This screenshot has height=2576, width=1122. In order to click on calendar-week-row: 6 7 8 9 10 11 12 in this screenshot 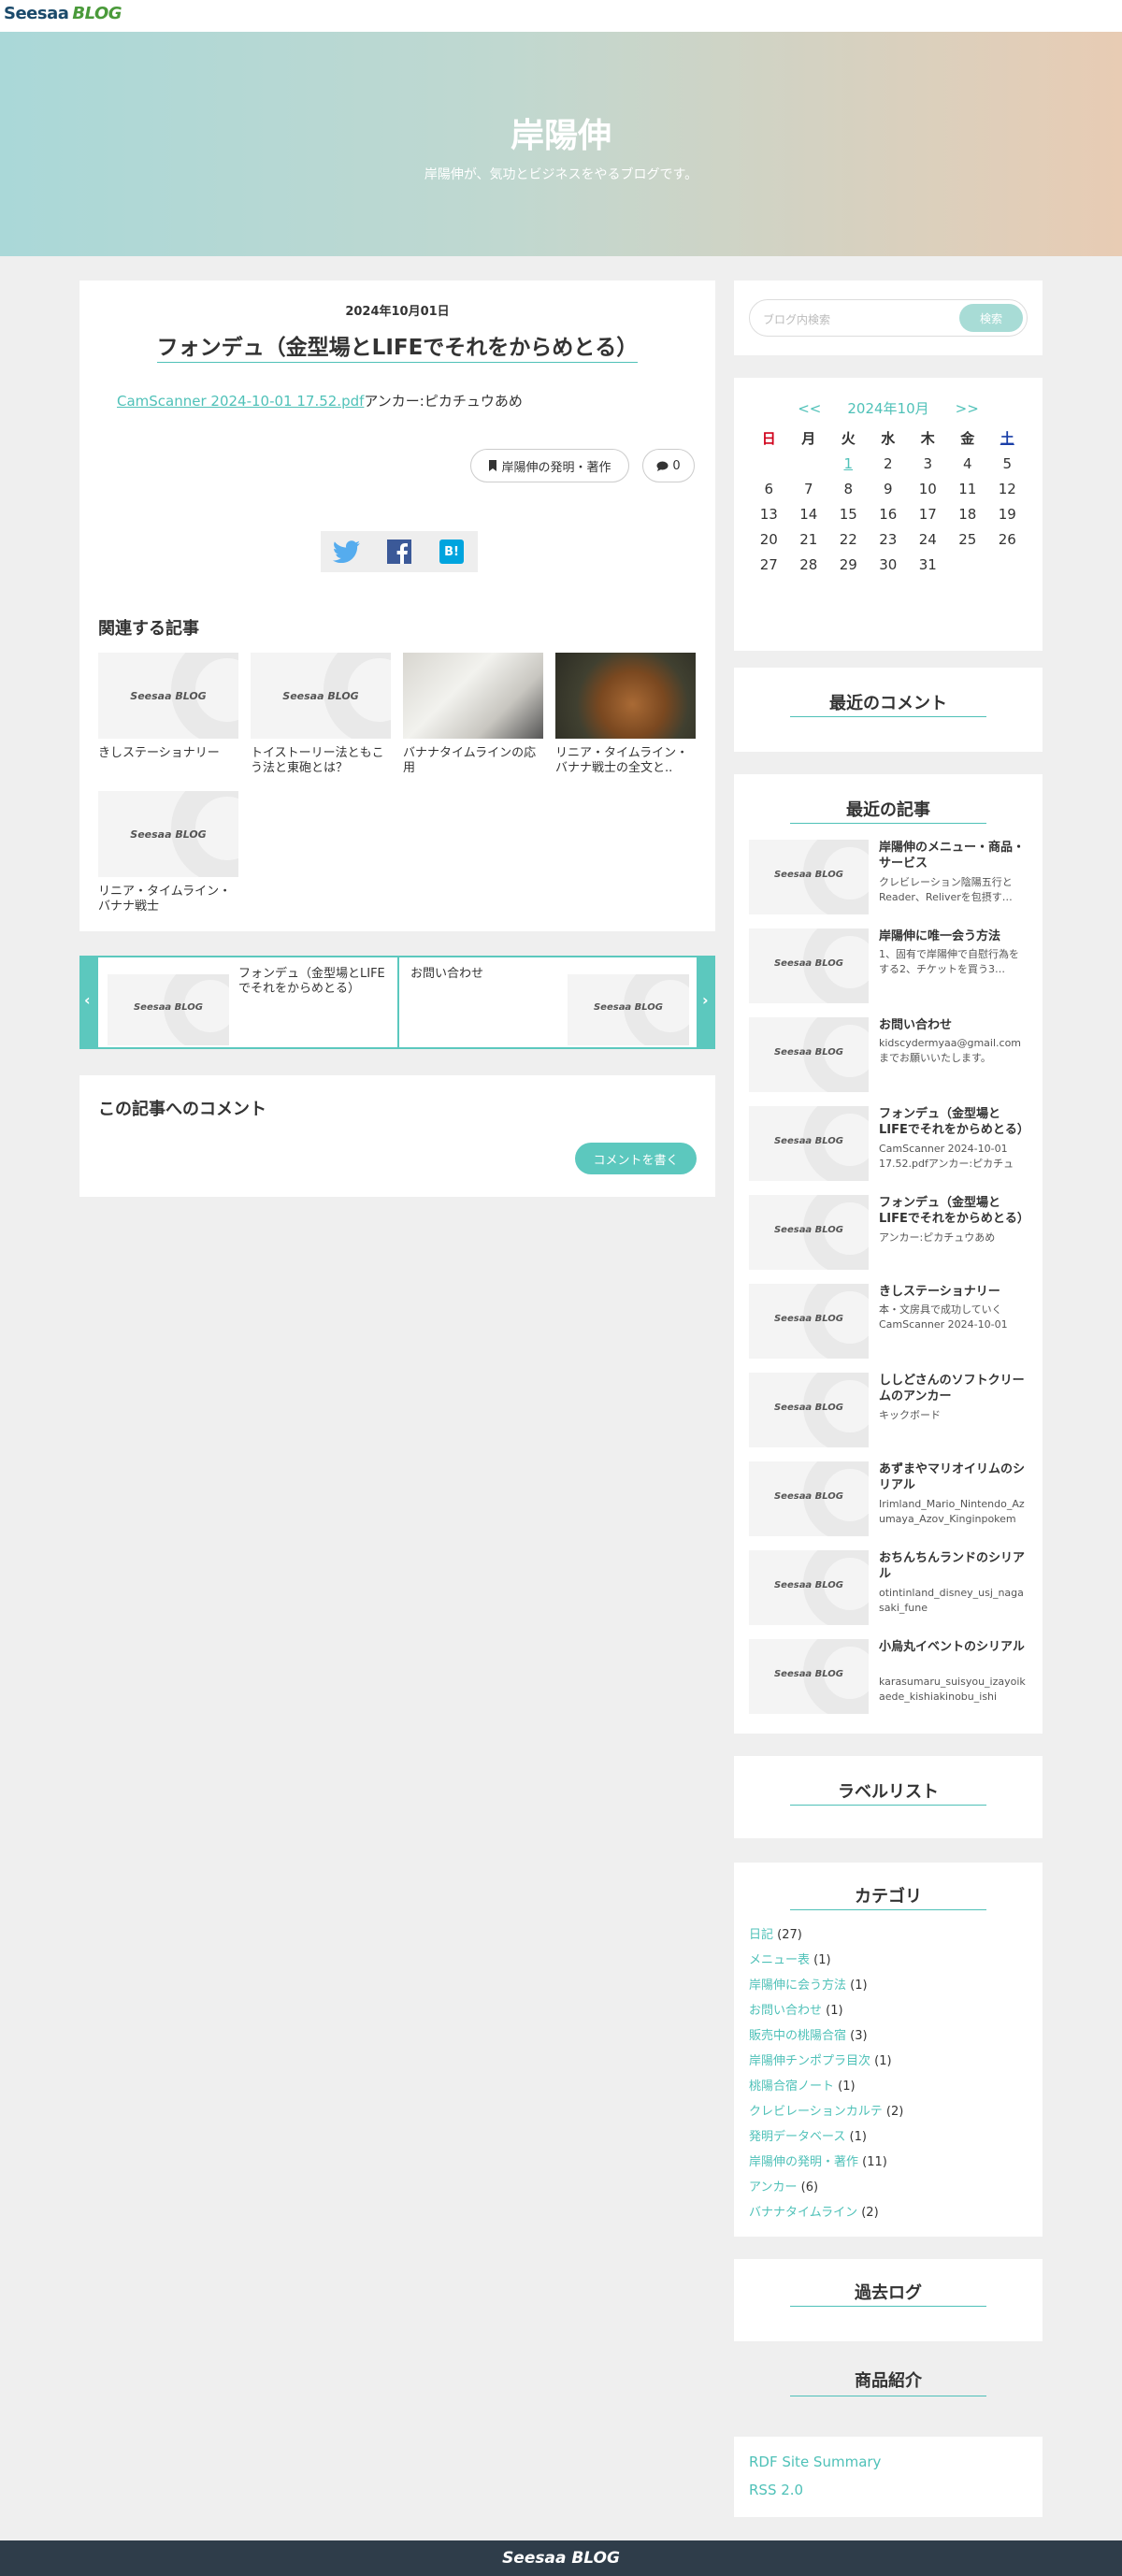, I will do `click(889, 490)`.